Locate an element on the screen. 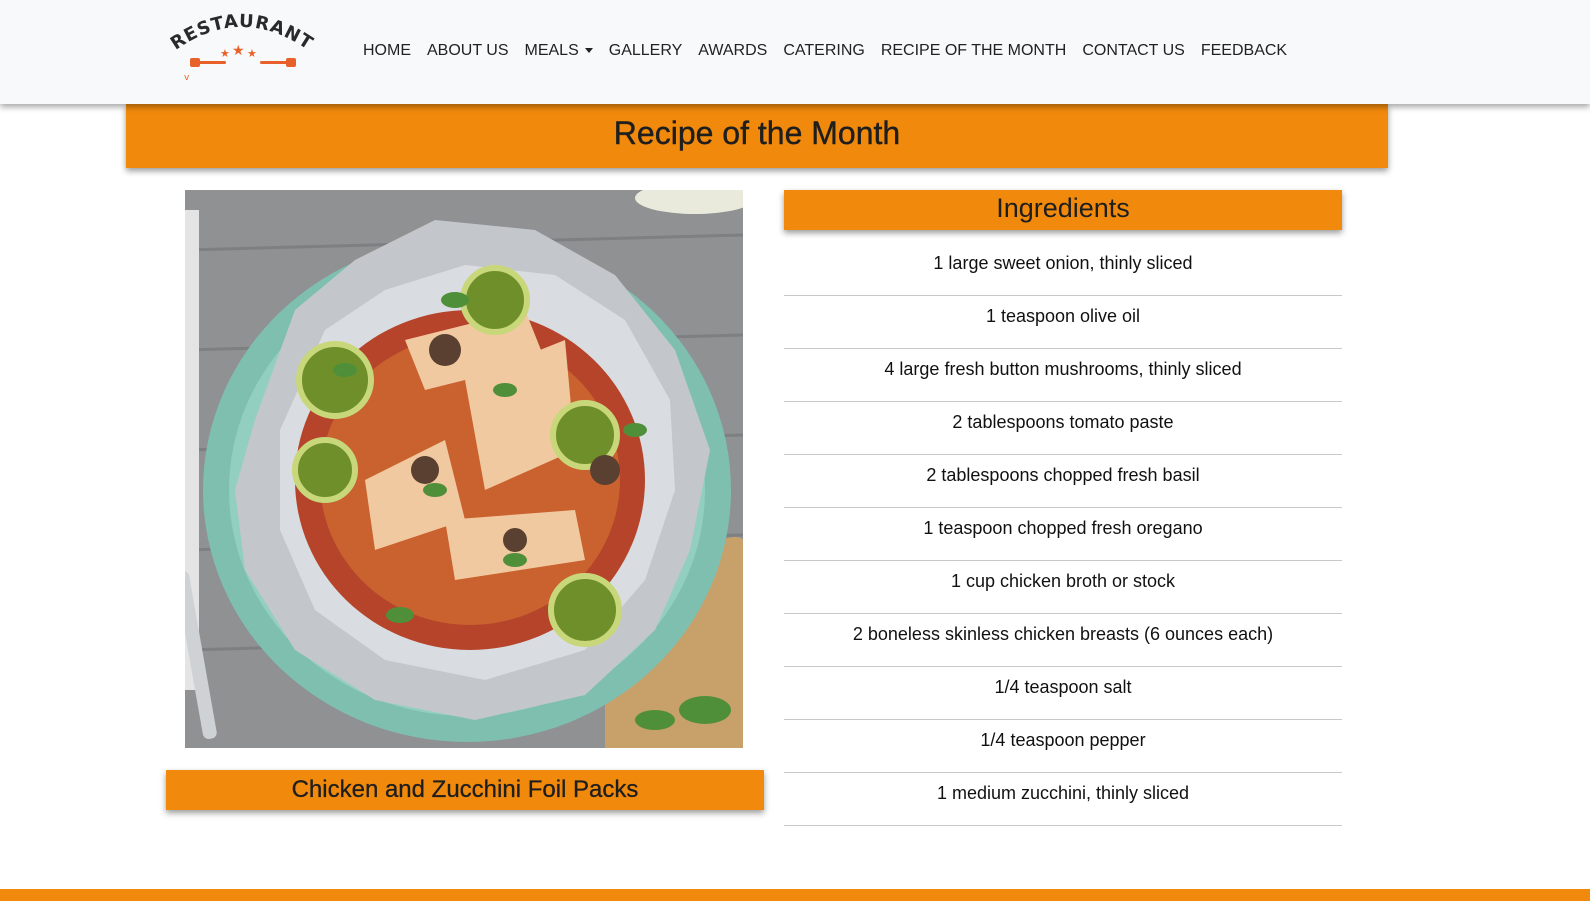  nav-meals-label: MEALS is located at coordinates (551, 50).